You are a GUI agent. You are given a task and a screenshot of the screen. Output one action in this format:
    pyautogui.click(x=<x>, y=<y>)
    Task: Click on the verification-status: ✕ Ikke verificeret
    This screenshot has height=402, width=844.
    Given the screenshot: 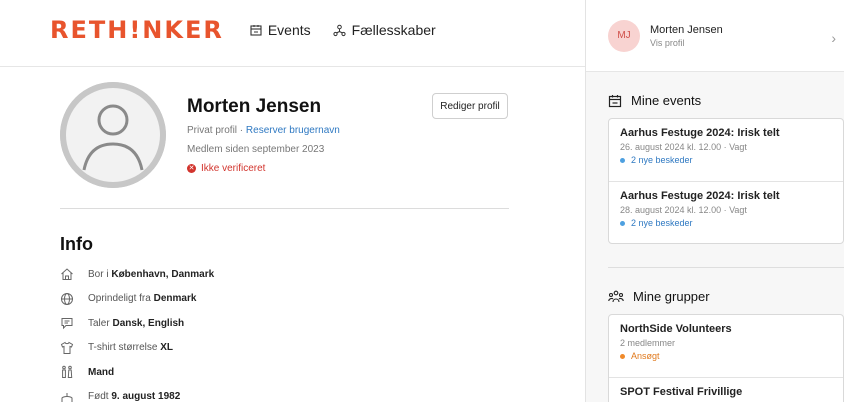 What is the action you would take?
    pyautogui.click(x=226, y=168)
    